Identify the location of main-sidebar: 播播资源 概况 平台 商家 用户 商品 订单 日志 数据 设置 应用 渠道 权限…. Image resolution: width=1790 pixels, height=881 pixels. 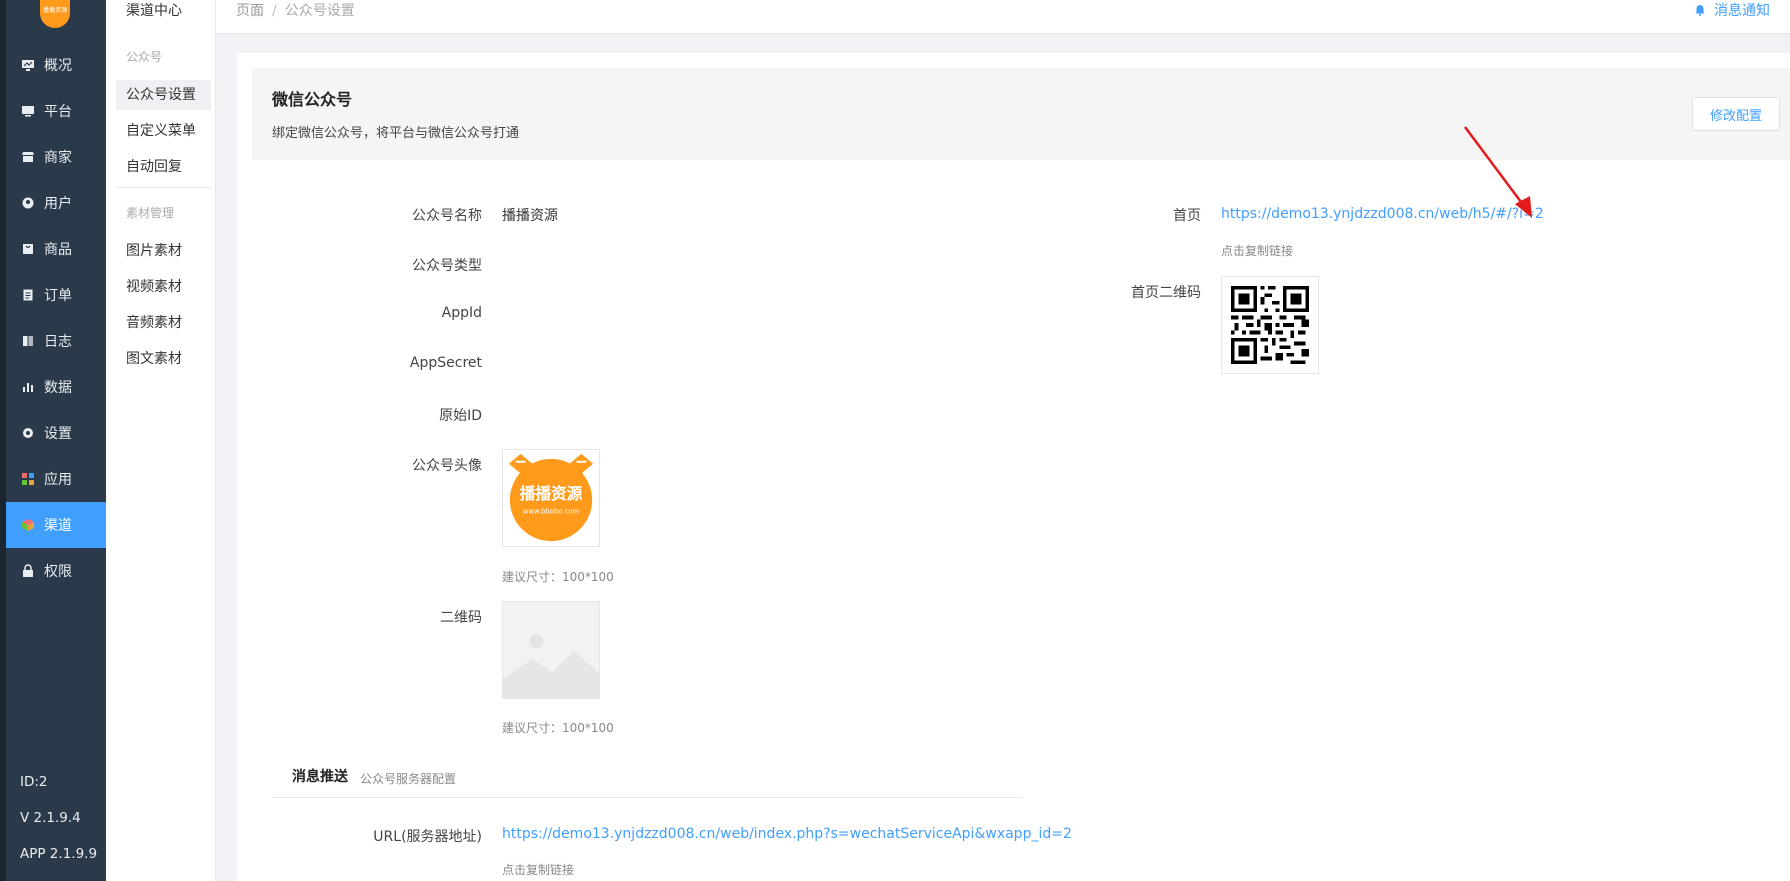
(53, 440).